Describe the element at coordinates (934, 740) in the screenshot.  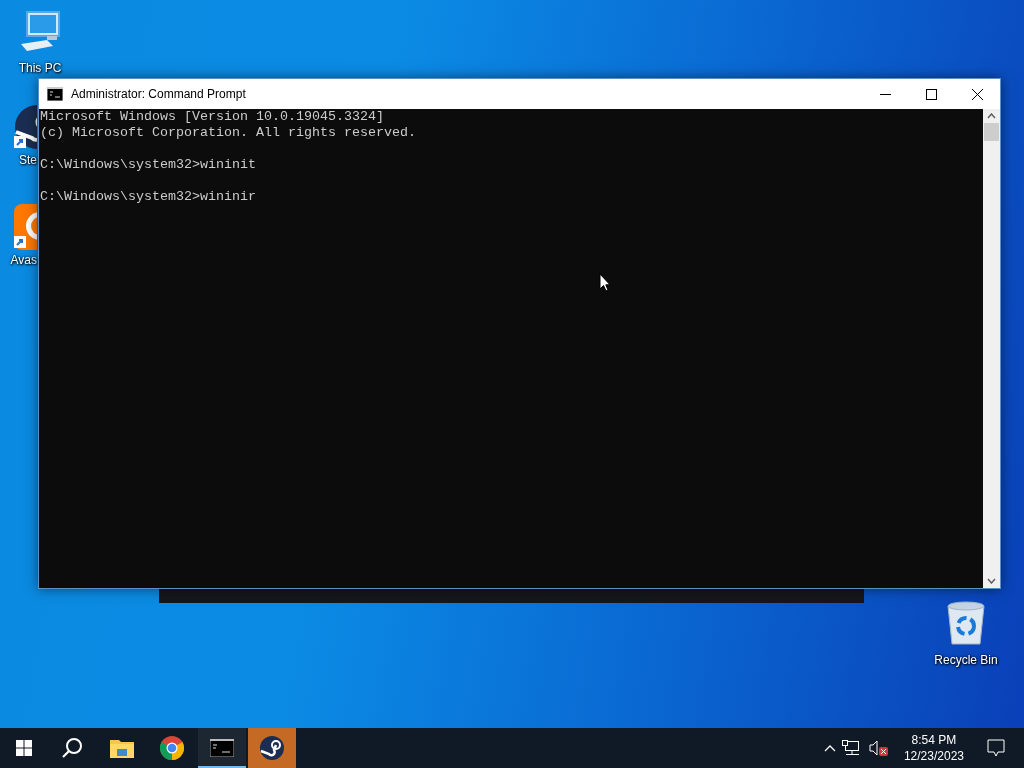
I see `clock-time: 8:54 PM` at that location.